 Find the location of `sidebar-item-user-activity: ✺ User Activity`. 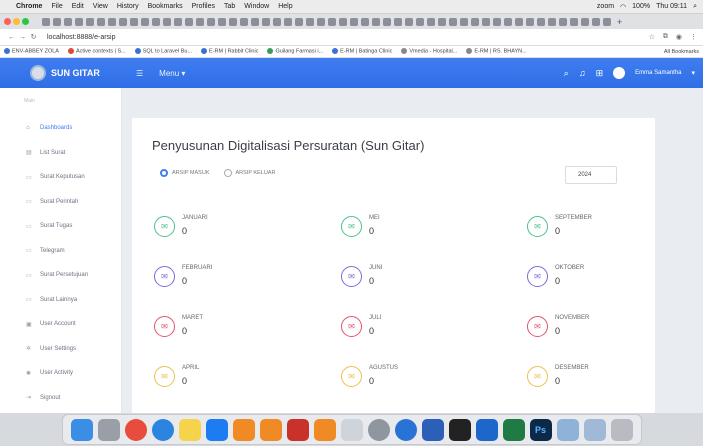

sidebar-item-user-activity: ✺ User Activity is located at coordinates (60, 373).